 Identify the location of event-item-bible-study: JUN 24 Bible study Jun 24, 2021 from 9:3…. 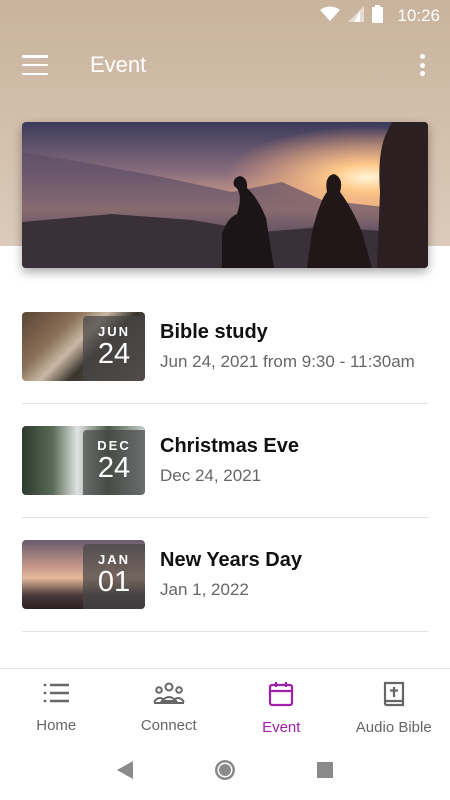
(225, 347).